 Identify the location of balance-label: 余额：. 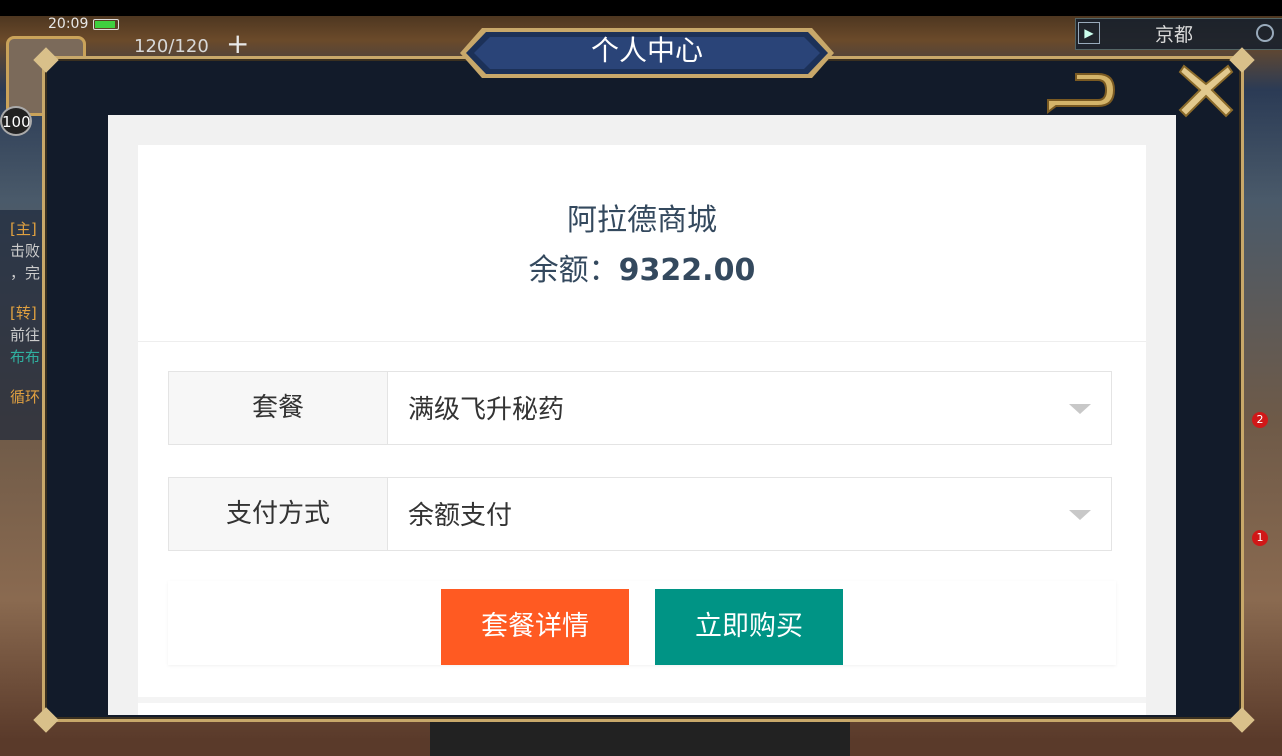
(573, 270).